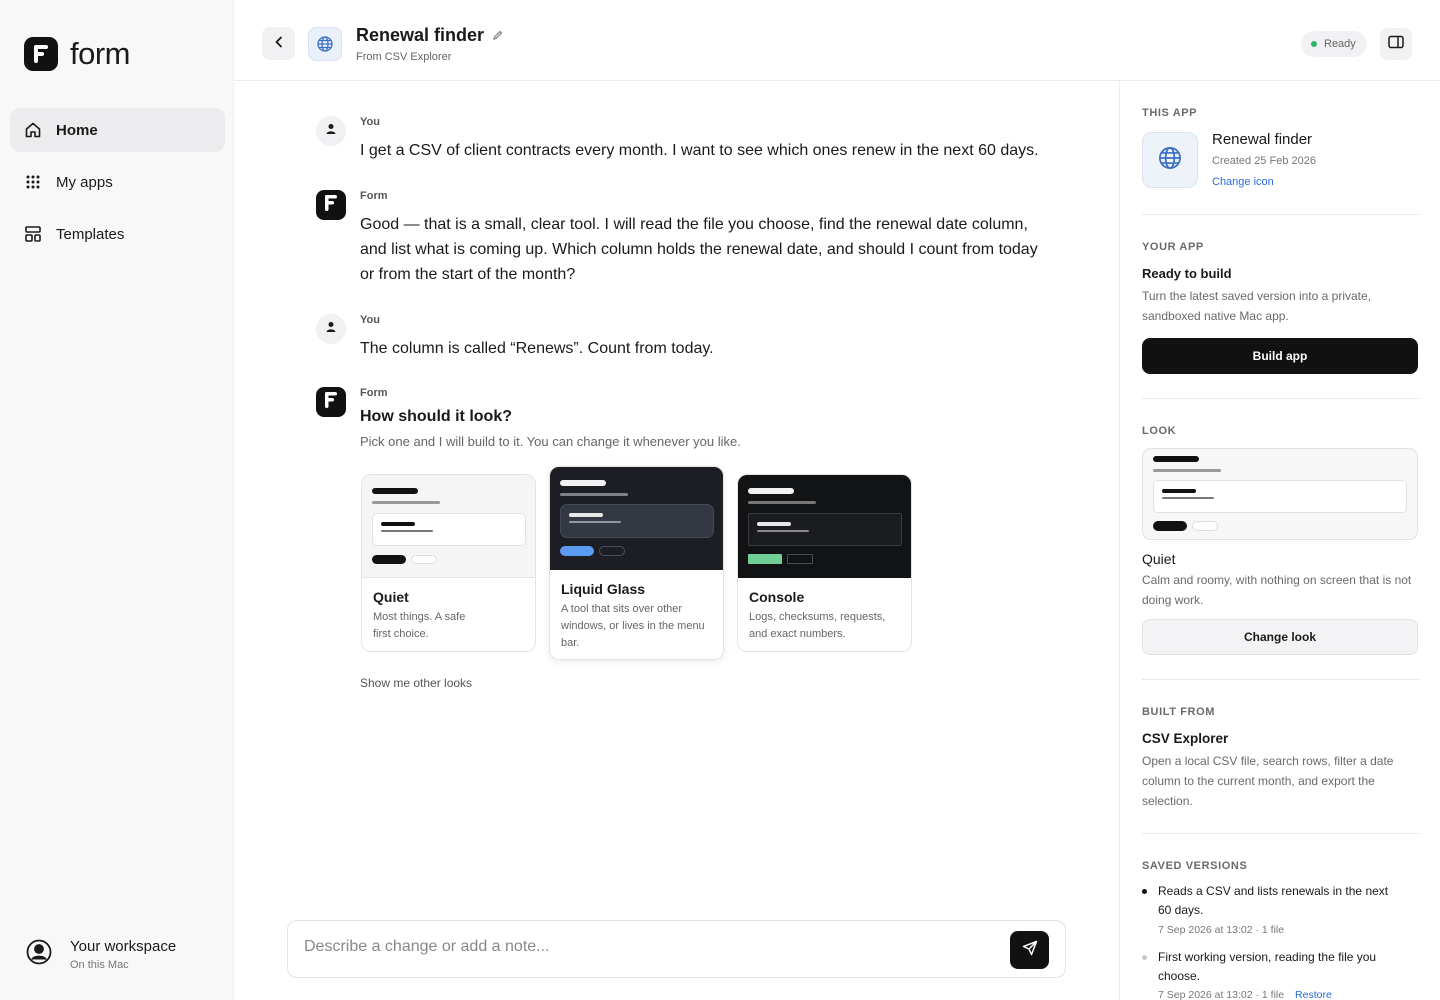 This screenshot has height=1000, width=1440. I want to click on show-other-looks-link: Show me other looks, so click(416, 683).